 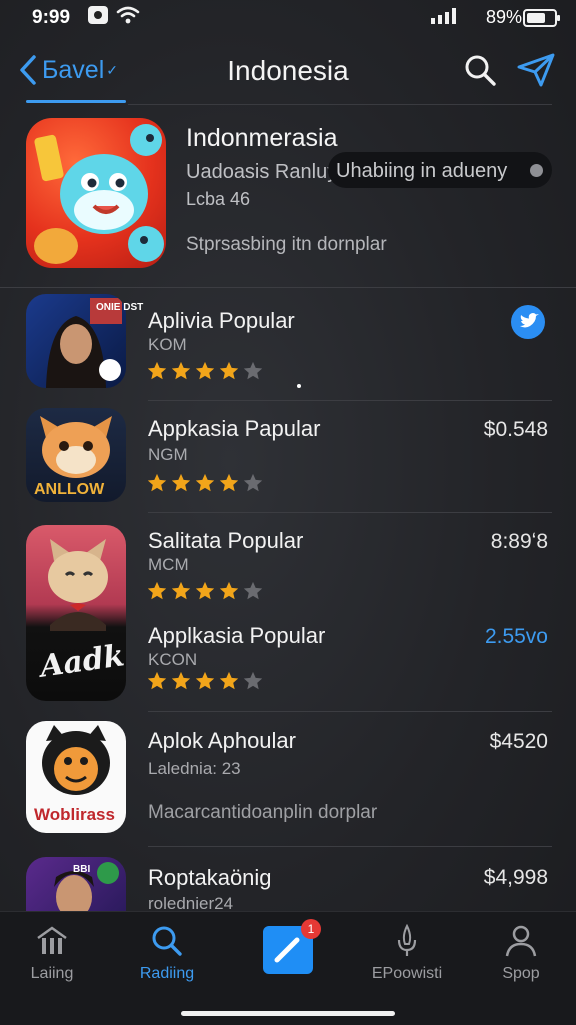 What do you see at coordinates (167, 973) in the screenshot?
I see `tab-label: Radiing` at bounding box center [167, 973].